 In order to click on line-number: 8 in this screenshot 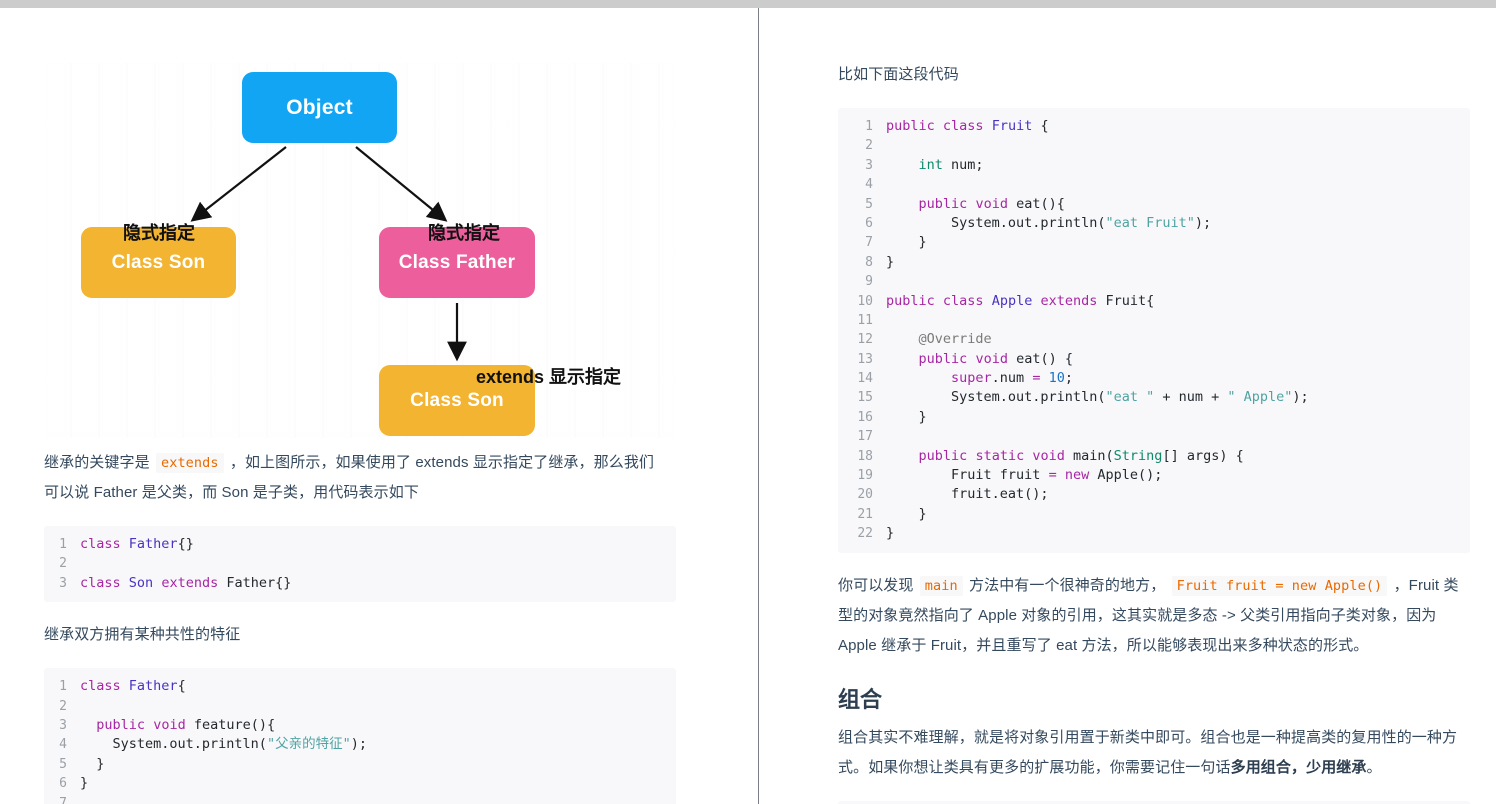, I will do `click(869, 262)`.